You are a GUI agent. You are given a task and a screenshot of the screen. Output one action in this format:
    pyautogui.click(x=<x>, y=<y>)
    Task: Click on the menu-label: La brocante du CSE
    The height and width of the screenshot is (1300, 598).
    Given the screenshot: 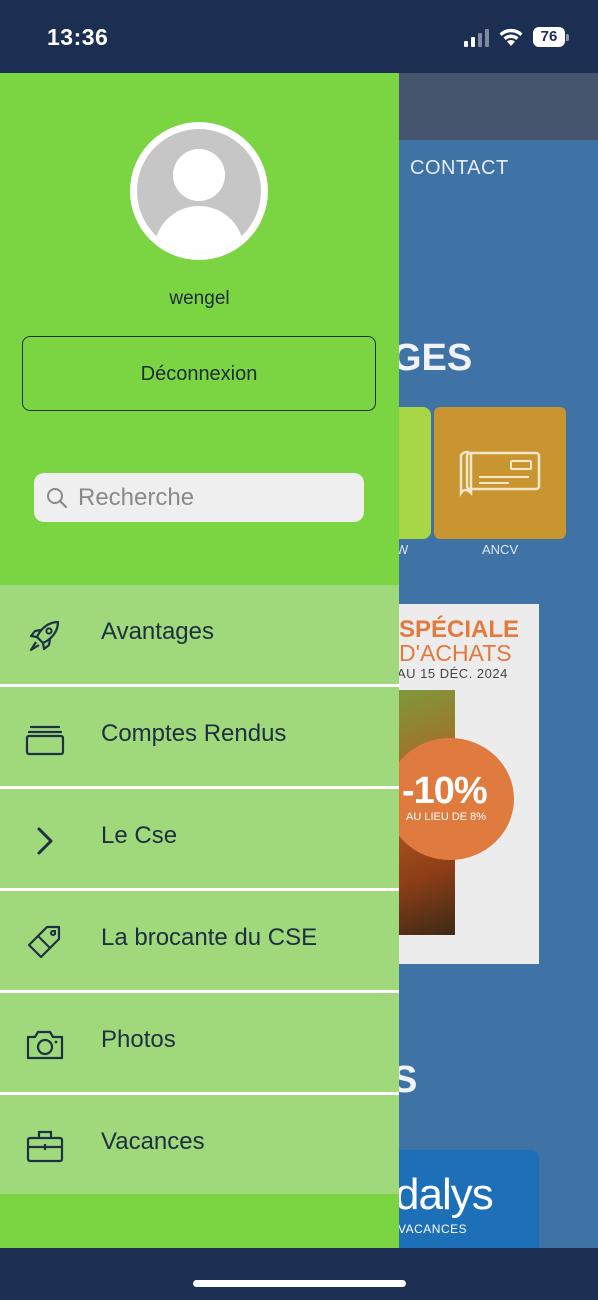 What is the action you would take?
    pyautogui.click(x=209, y=937)
    